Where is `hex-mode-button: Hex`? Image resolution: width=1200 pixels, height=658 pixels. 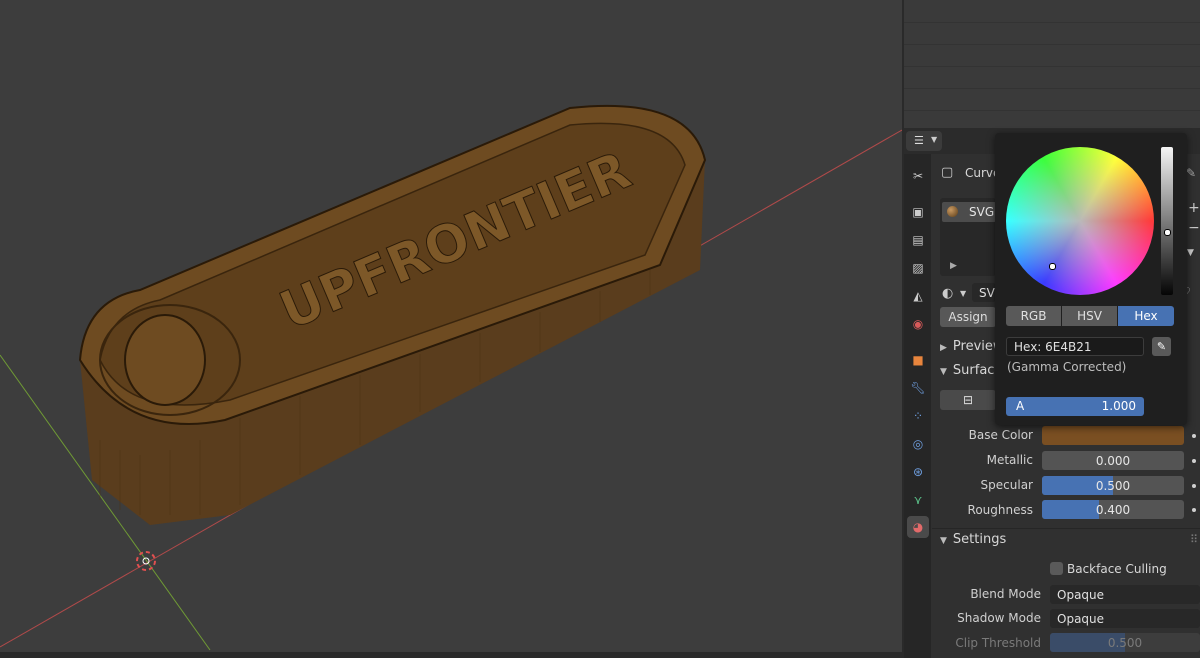 hex-mode-button: Hex is located at coordinates (1146, 316).